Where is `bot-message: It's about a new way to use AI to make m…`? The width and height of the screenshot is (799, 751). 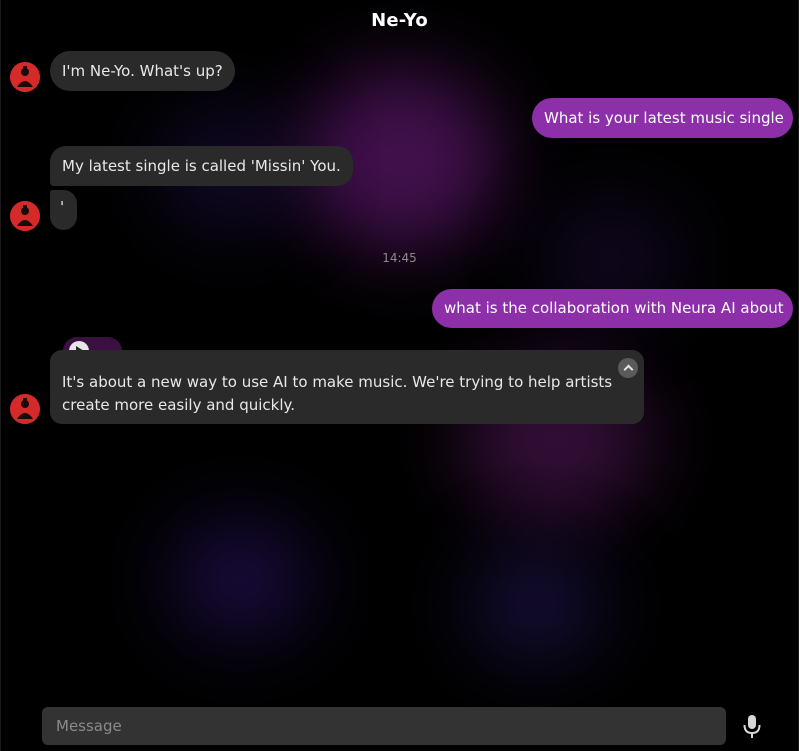 bot-message: It's about a new way to use AI to make m… is located at coordinates (347, 387).